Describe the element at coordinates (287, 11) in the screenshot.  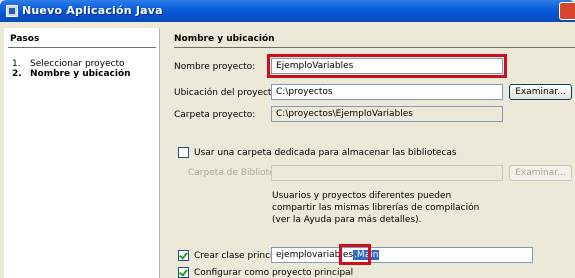
I see `title-bar: Nuevo Aplicación Java` at that location.